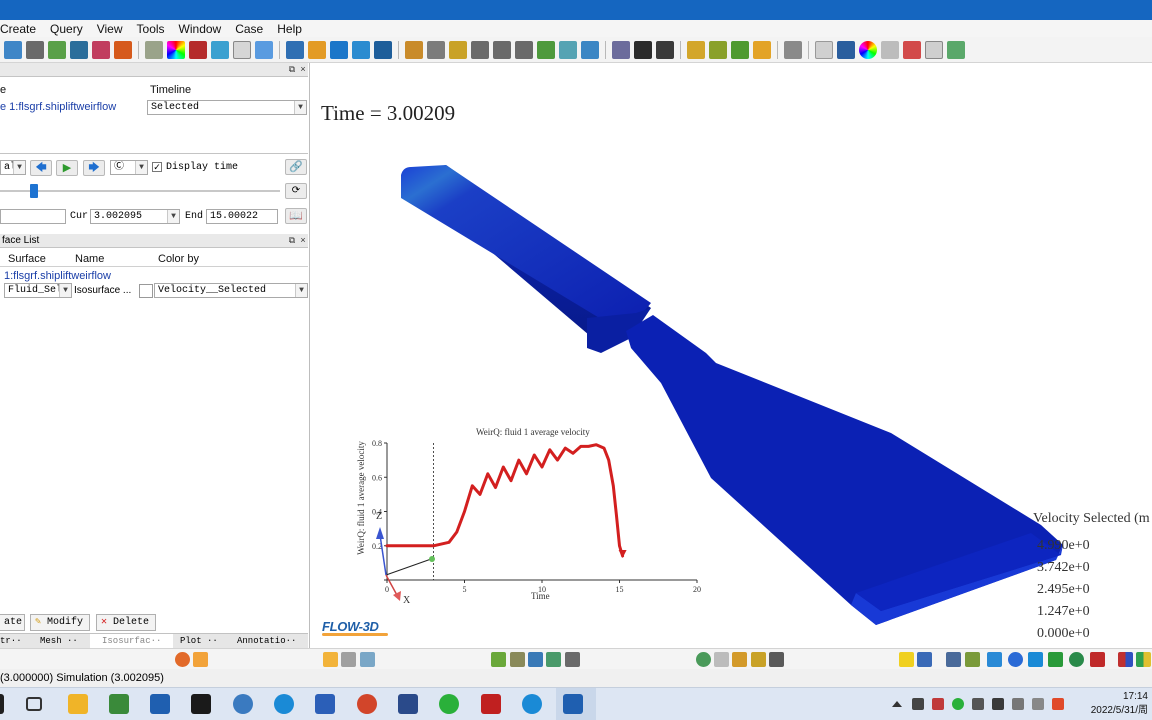 This screenshot has height=720, width=1152. What do you see at coordinates (621, 49) in the screenshot?
I see `render-icon` at bounding box center [621, 49].